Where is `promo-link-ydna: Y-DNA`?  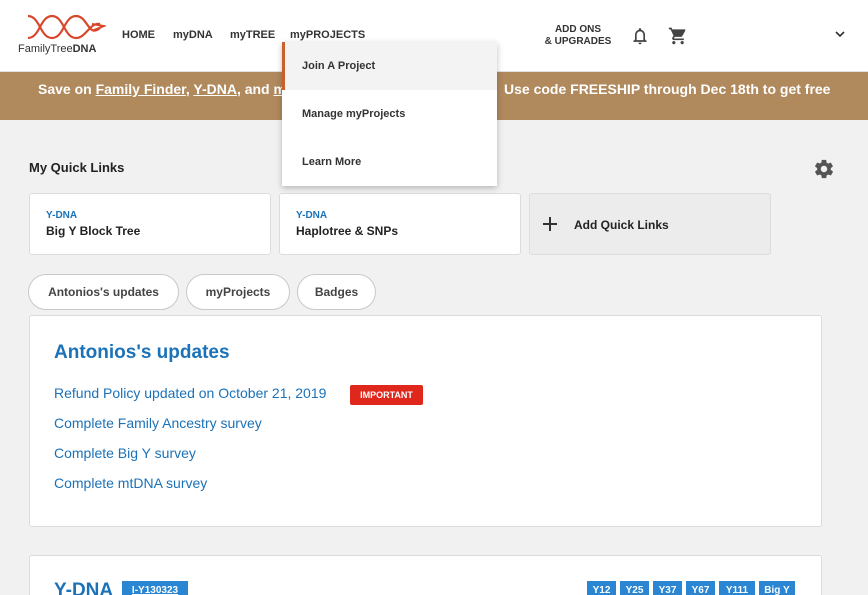
promo-link-ydna: Y-DNA is located at coordinates (215, 89).